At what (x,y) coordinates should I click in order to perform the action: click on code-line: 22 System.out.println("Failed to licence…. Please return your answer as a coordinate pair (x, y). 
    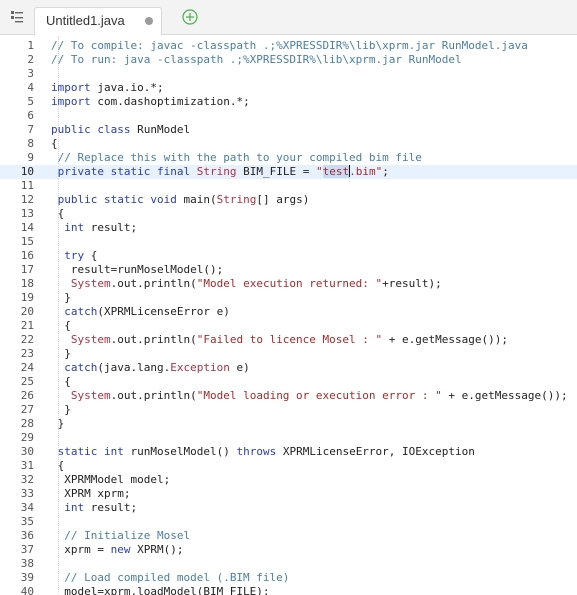
    Looking at the image, I should click on (288, 340).